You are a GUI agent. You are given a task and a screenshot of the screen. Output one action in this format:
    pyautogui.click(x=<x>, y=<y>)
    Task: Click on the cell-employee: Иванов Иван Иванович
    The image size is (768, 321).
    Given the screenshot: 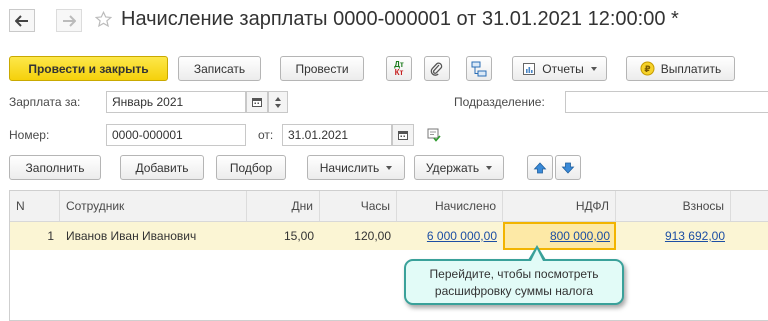 What is the action you would take?
    pyautogui.click(x=153, y=236)
    